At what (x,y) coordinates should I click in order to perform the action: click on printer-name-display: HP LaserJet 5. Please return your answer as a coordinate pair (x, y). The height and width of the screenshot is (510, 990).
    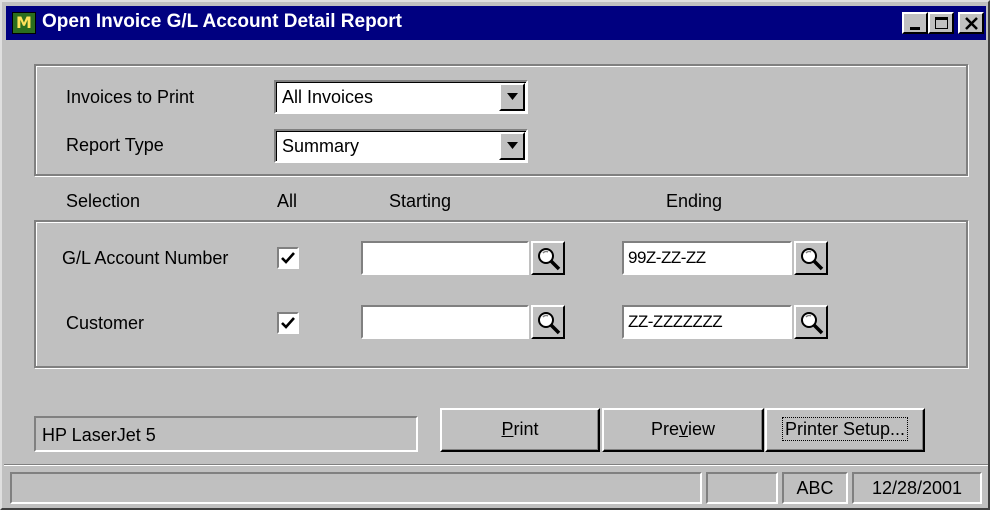
    Looking at the image, I should click on (226, 434).